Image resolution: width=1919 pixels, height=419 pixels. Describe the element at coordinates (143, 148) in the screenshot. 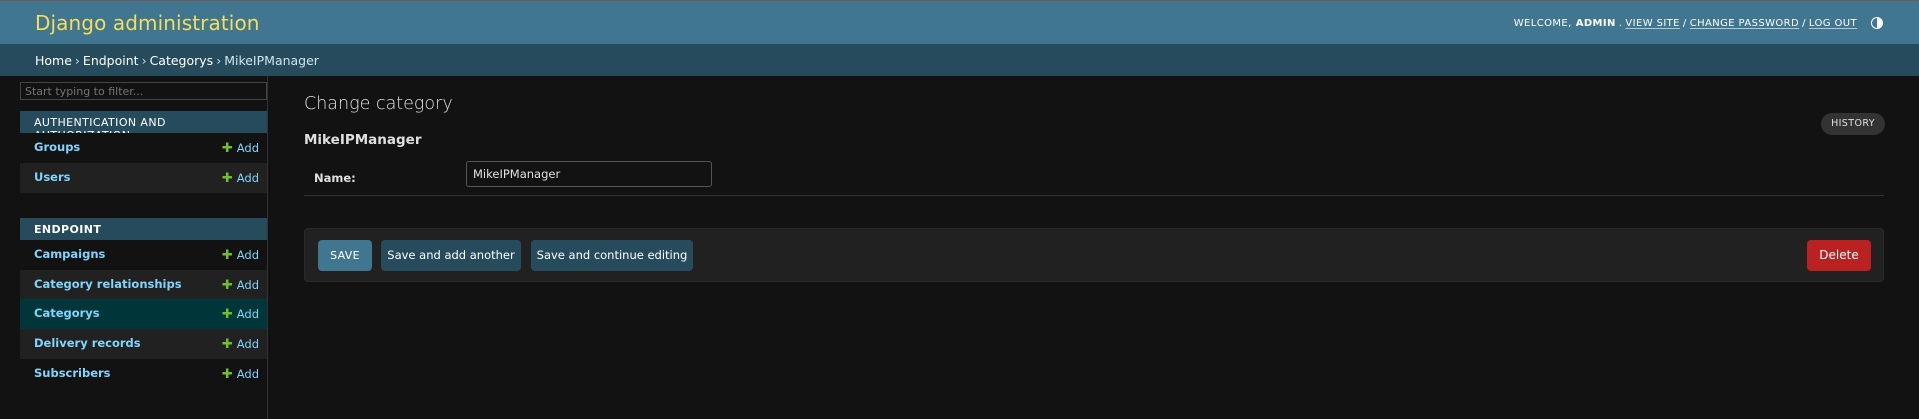

I see `sidebar-item-groups: Groups ✚ Add` at that location.